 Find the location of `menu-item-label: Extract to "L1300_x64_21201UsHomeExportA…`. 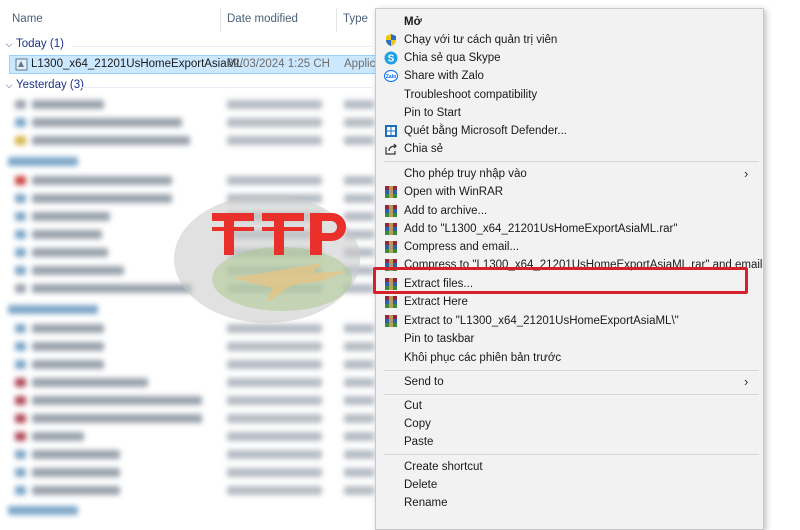

menu-item-label: Extract to "L1300_x64_21201UsHomeExportA… is located at coordinates (541, 321).